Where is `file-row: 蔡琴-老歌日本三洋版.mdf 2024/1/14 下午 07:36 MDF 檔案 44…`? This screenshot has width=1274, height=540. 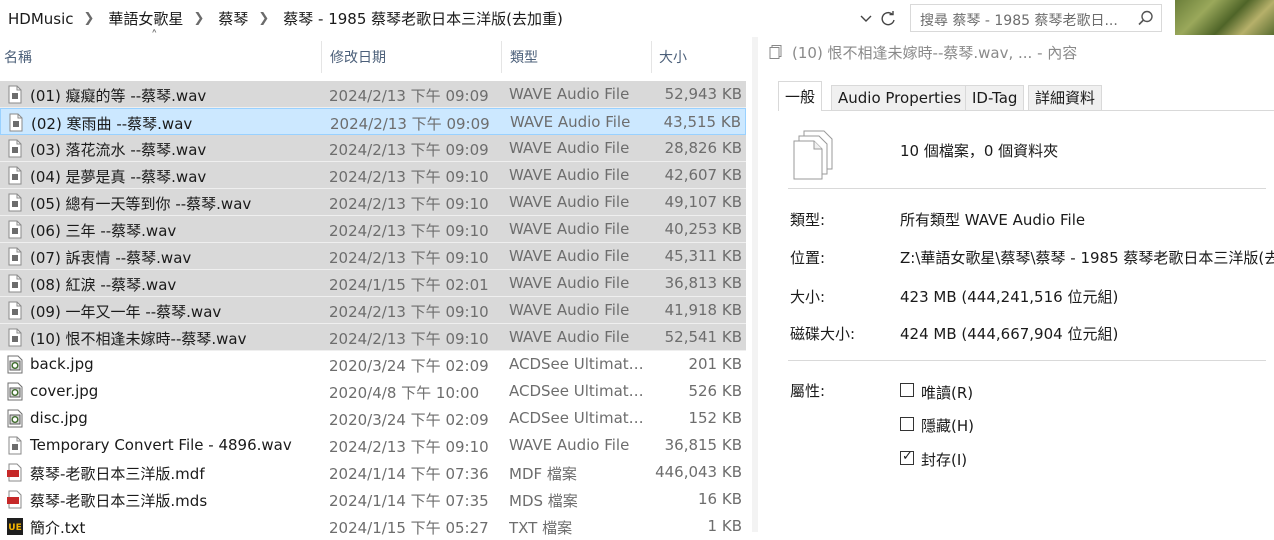
file-row: 蔡琴-老歌日本三洋版.mdf 2024/1/14 下午 07:36 MDF 檔案 44… is located at coordinates (373, 472).